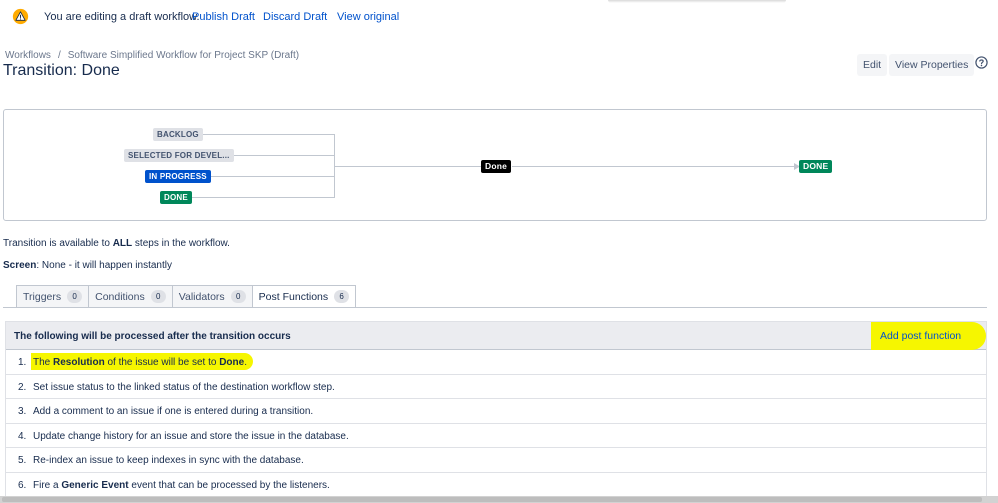 The image size is (998, 503). I want to click on tabs-divider, so click(495, 307).